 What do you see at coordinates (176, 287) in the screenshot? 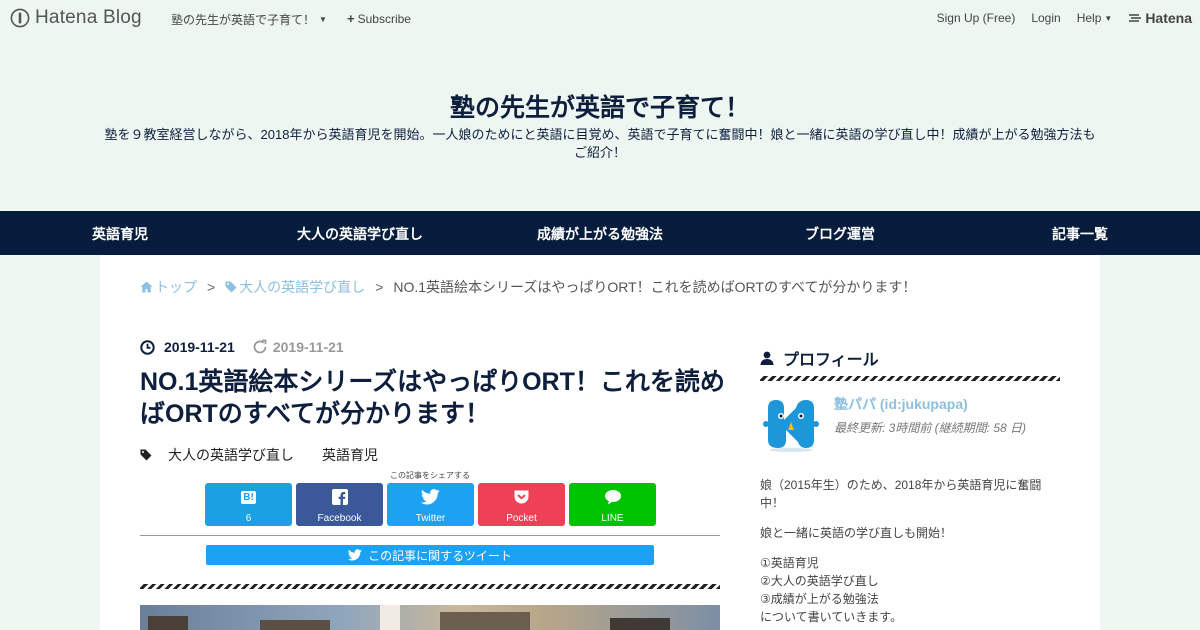
I see `breadcrumb-top-label: トップ` at bounding box center [176, 287].